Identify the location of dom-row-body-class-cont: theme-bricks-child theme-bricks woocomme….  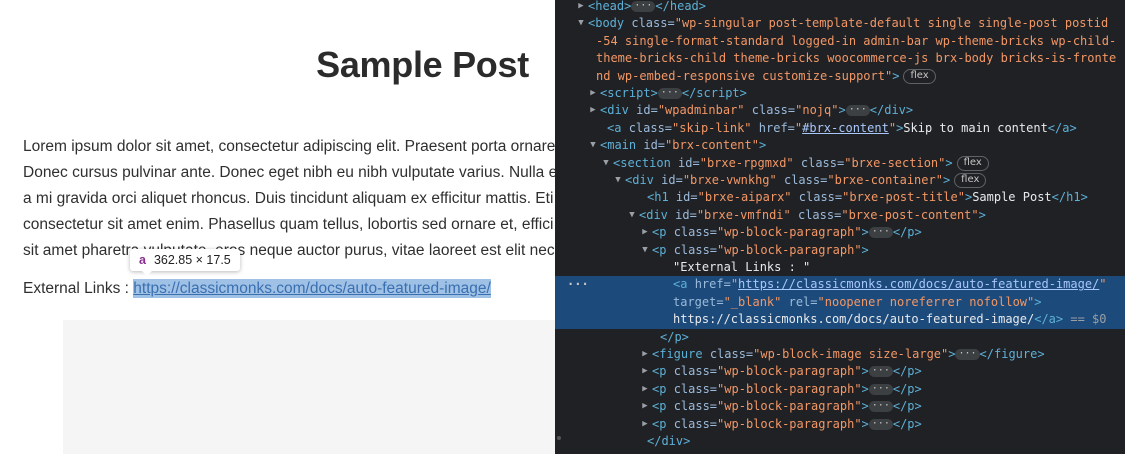
(840, 58).